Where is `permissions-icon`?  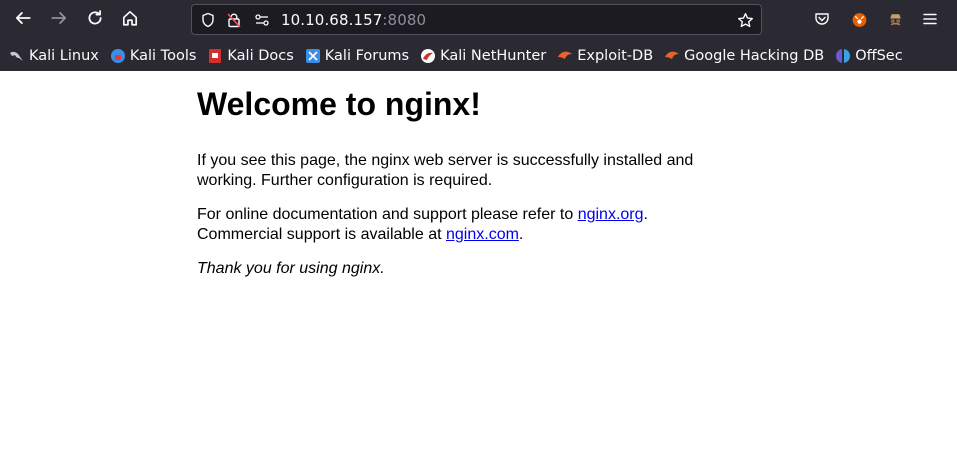 permissions-icon is located at coordinates (262, 20).